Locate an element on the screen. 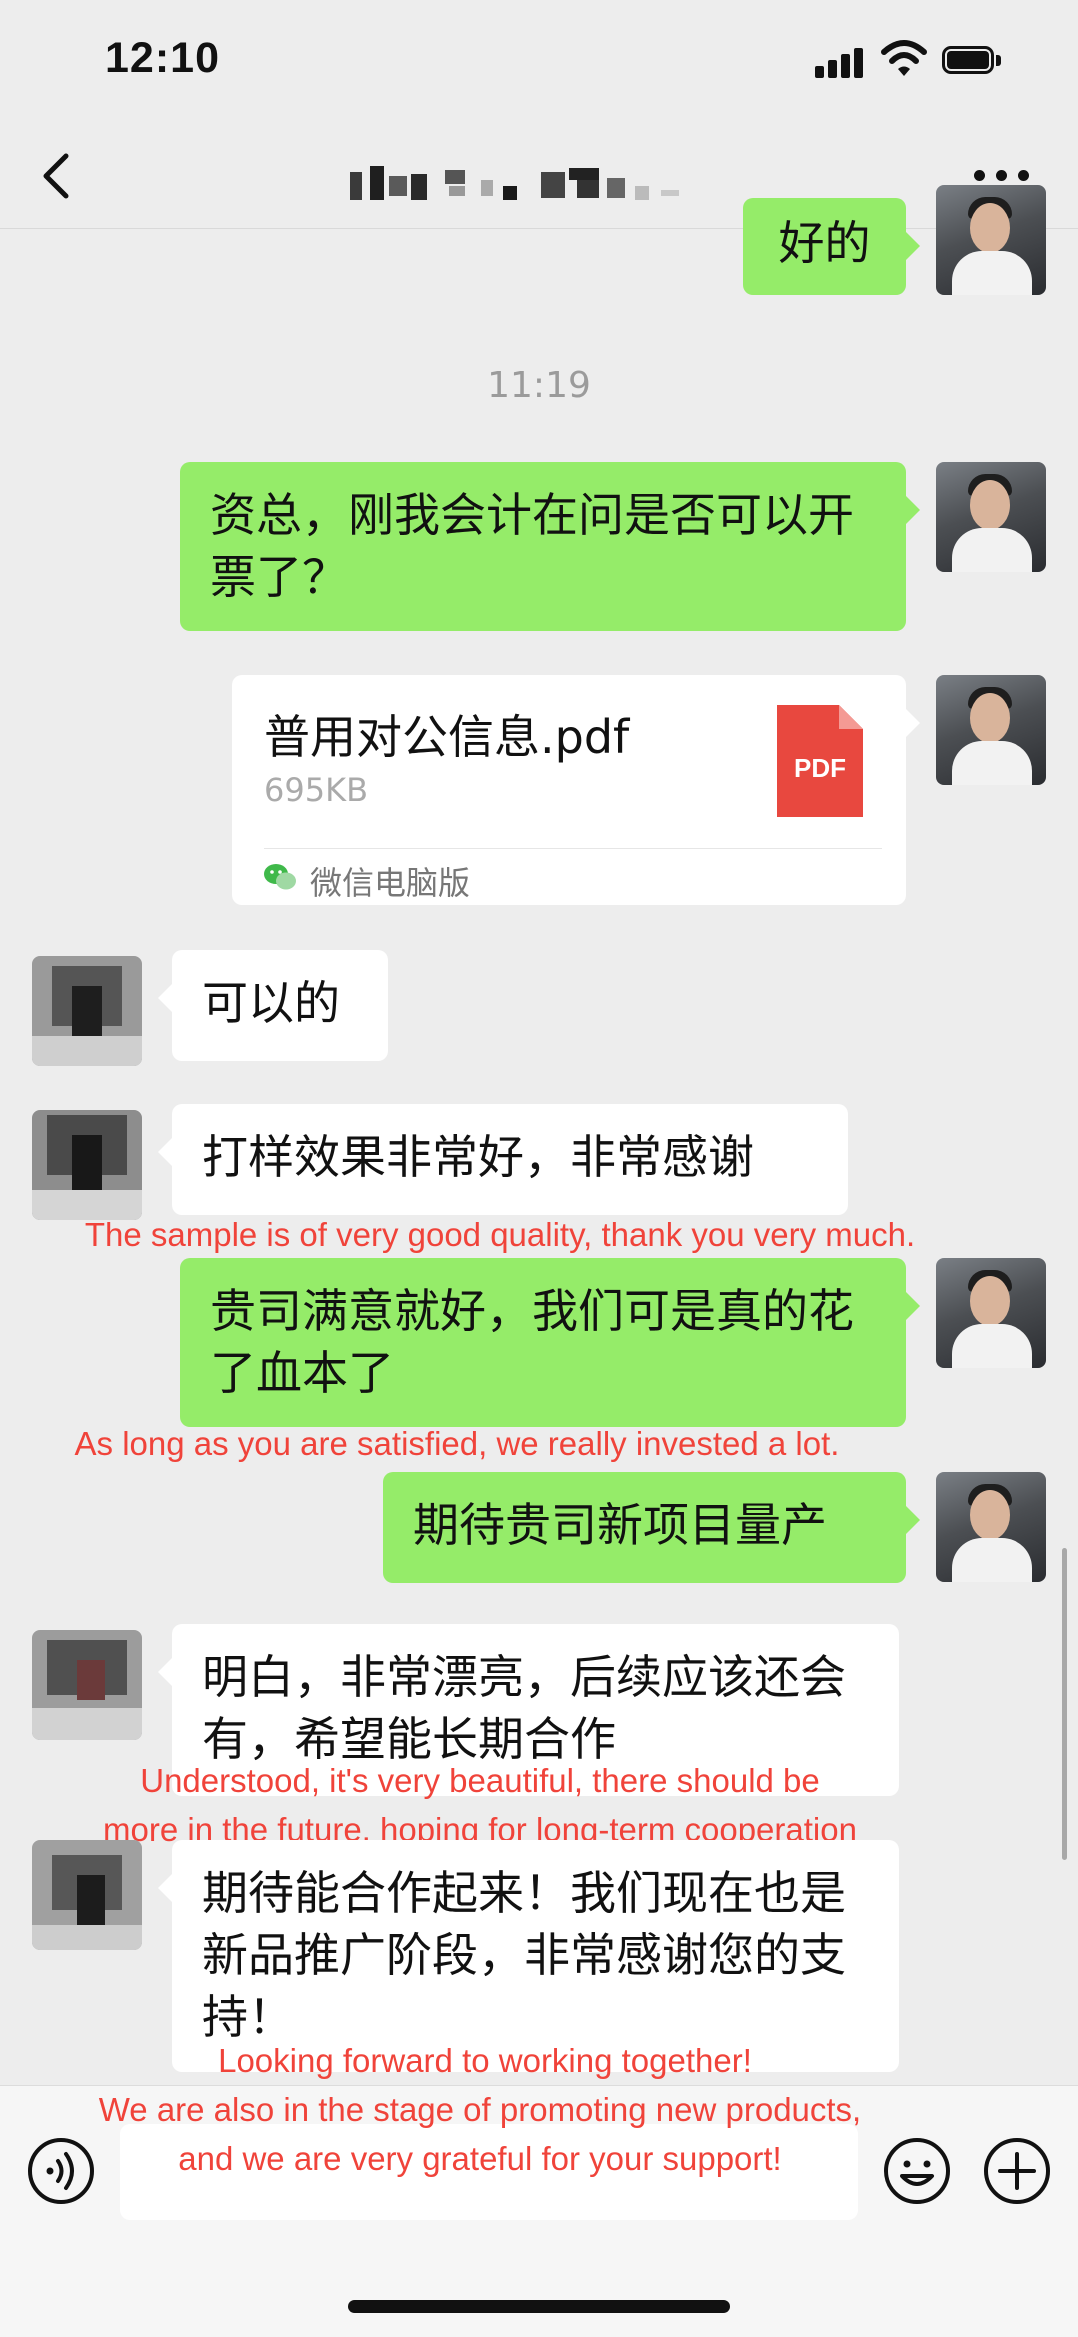  divider is located at coordinates (573, 848).